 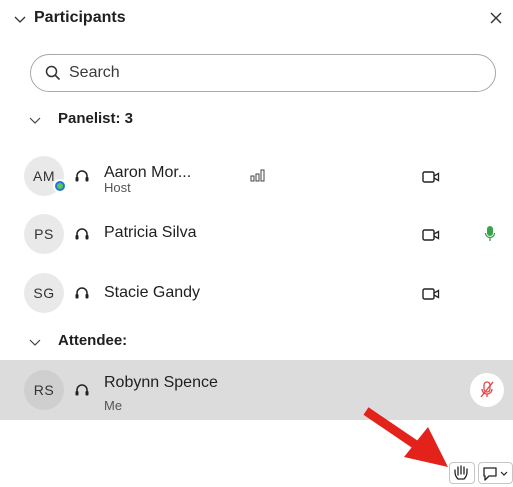 I want to click on annotation-arrow, so click(x=405, y=437).